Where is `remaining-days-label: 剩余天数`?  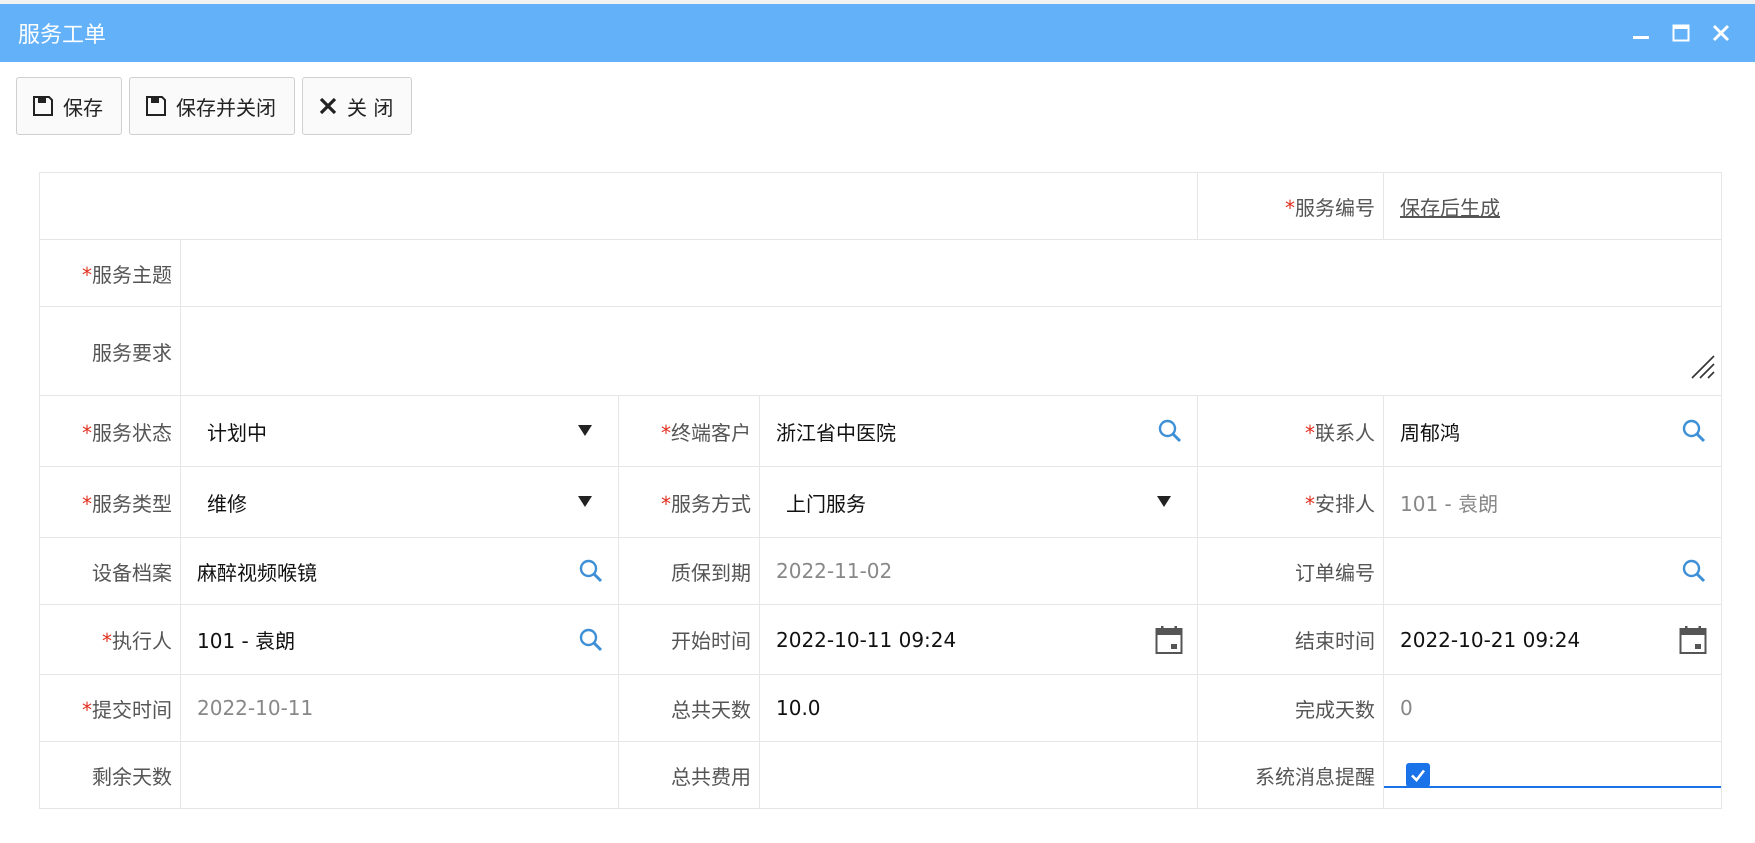
remaining-days-label: 剩余天数 is located at coordinates (110, 775).